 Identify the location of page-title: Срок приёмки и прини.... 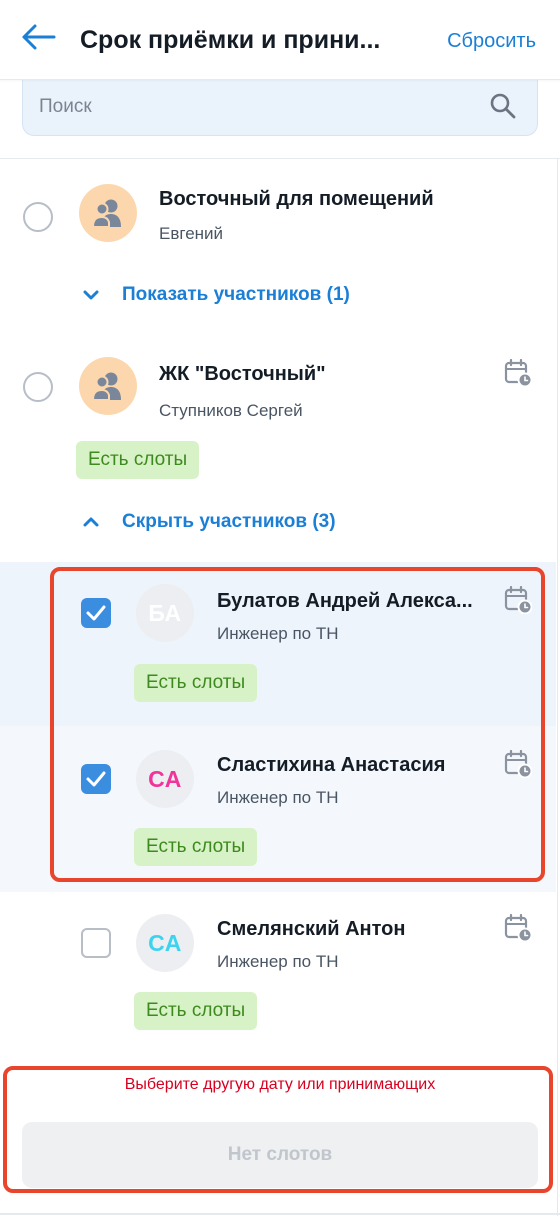
(230, 40).